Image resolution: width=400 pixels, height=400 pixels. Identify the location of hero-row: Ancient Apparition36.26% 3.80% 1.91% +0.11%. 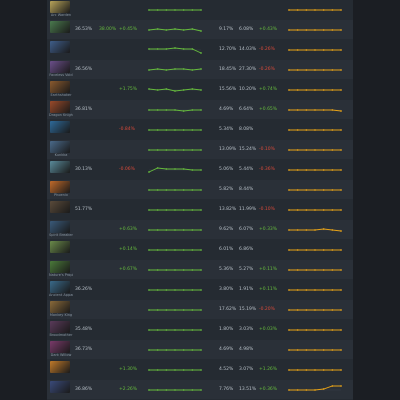
(200, 289).